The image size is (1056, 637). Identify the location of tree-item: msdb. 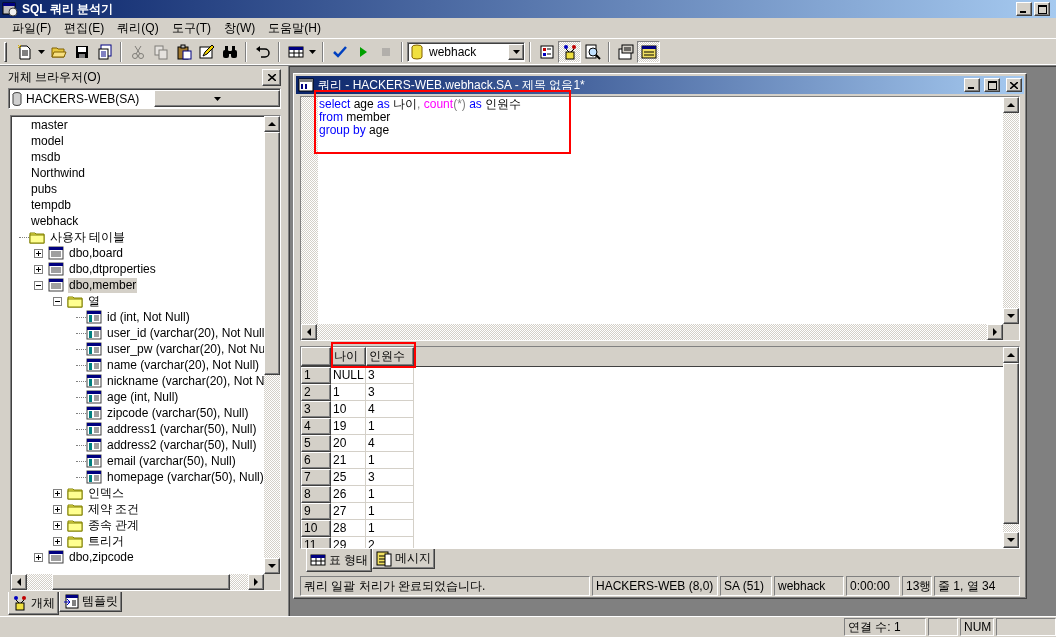
(46, 157).